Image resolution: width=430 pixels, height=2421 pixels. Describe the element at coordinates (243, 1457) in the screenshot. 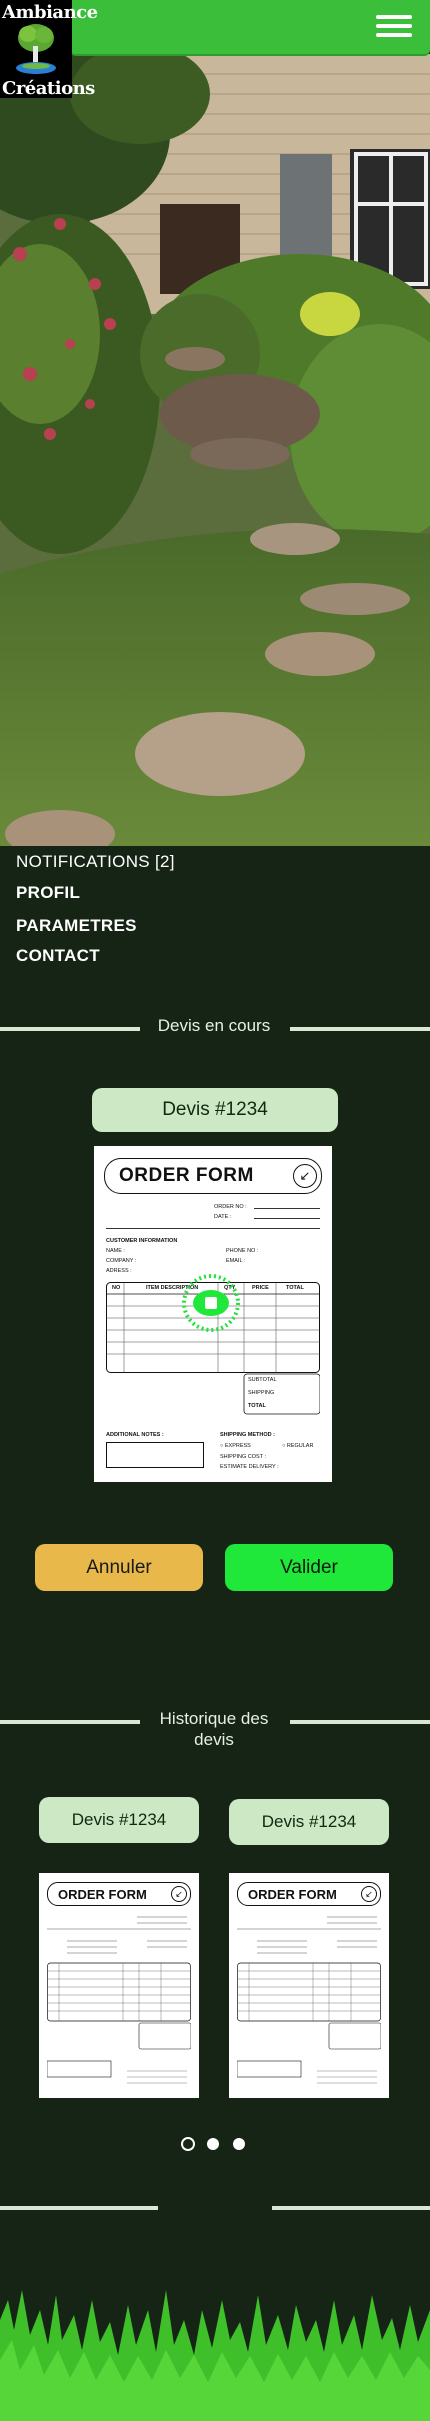

I see `form-shipping-cost: SHIPPING COST :` at that location.